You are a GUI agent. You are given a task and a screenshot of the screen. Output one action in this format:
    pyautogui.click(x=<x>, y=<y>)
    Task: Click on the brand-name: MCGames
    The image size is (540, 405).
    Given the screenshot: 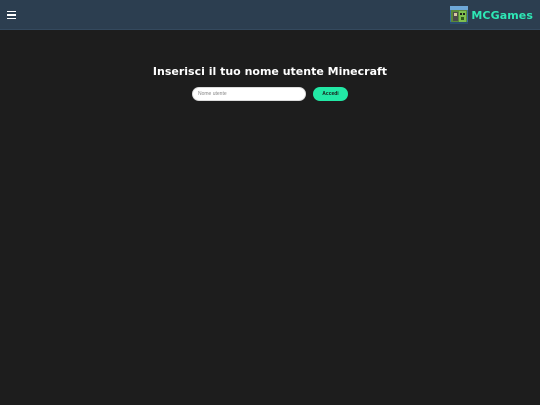 What is the action you would take?
    pyautogui.click(x=502, y=15)
    